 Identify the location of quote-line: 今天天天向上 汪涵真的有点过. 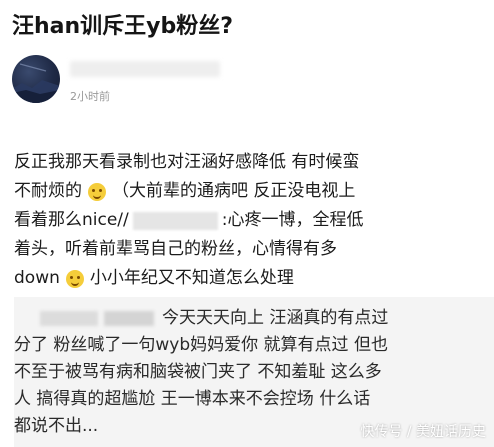
(249, 318).